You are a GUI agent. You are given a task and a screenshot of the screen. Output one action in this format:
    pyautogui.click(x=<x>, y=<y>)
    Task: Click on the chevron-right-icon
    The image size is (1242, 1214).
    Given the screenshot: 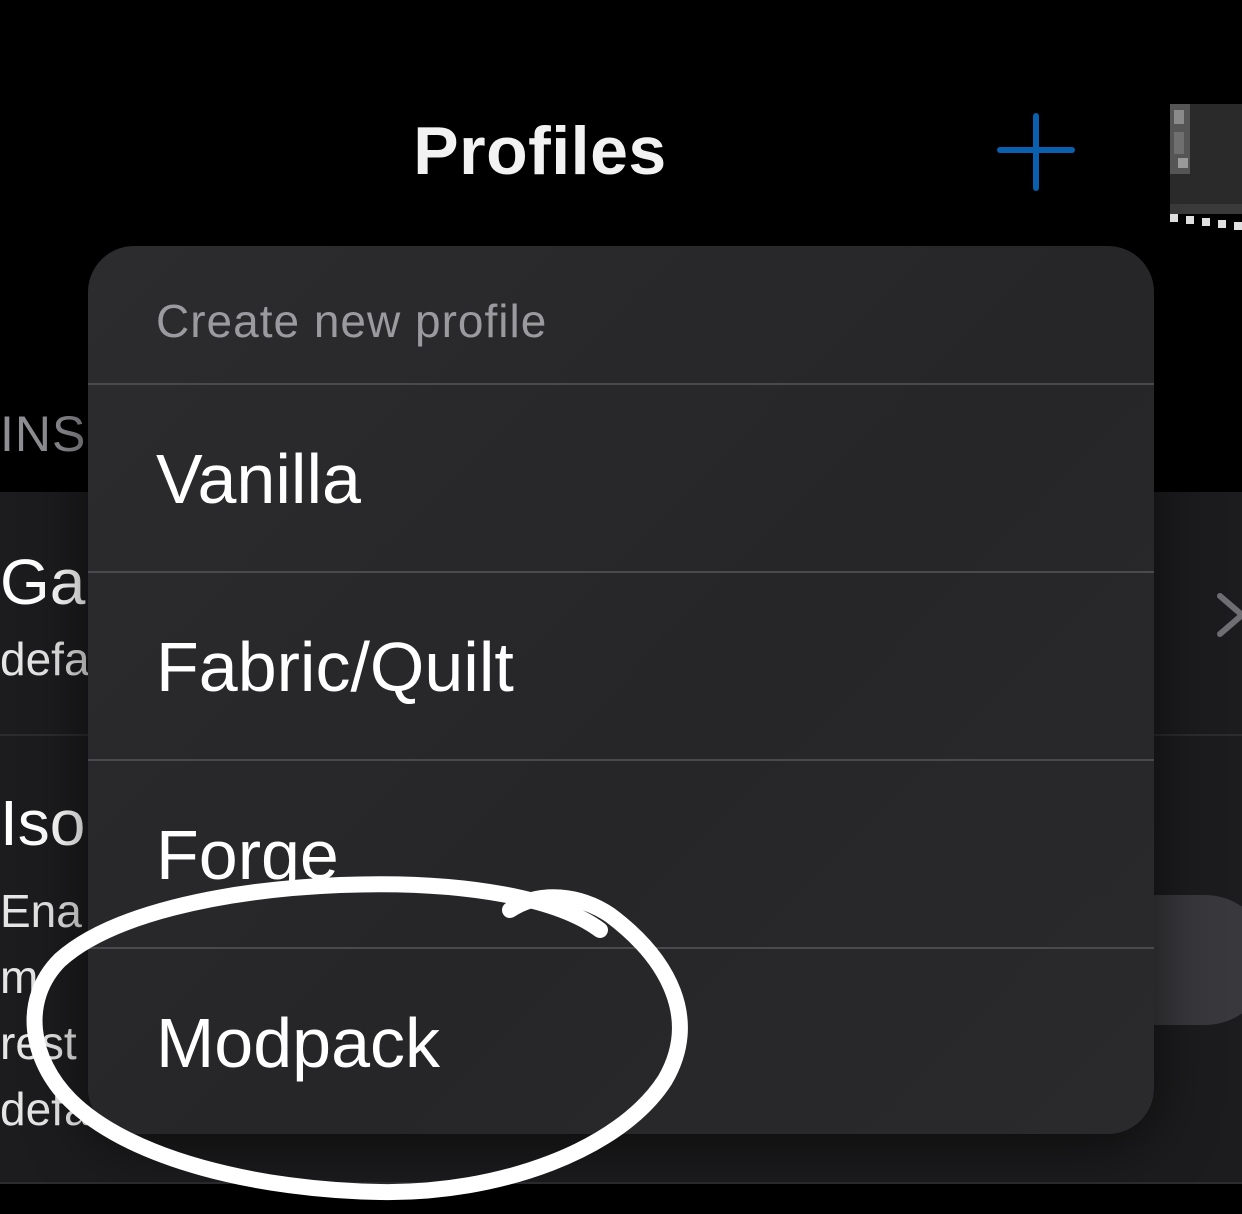 What is the action you would take?
    pyautogui.click(x=1227, y=615)
    